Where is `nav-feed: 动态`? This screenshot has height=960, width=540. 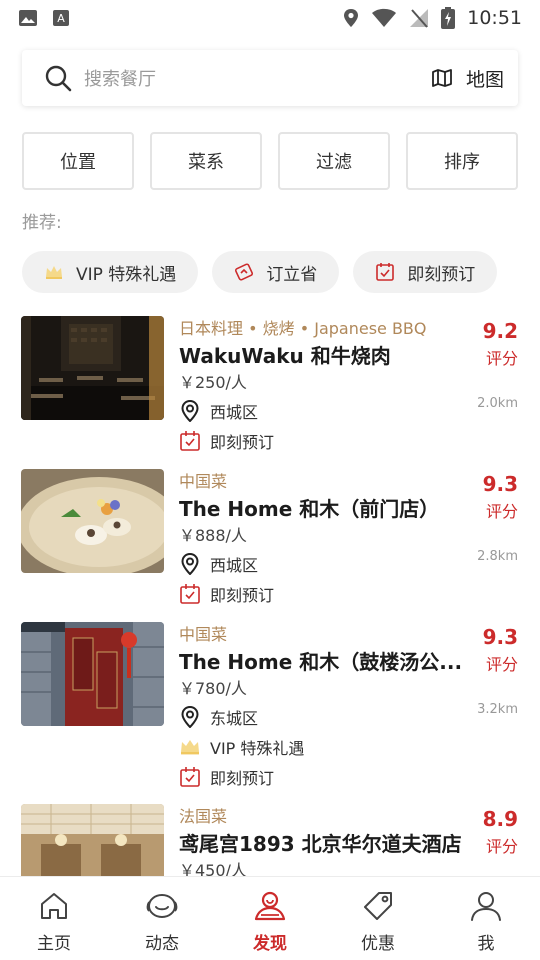 nav-feed: 动态 is located at coordinates (162, 918).